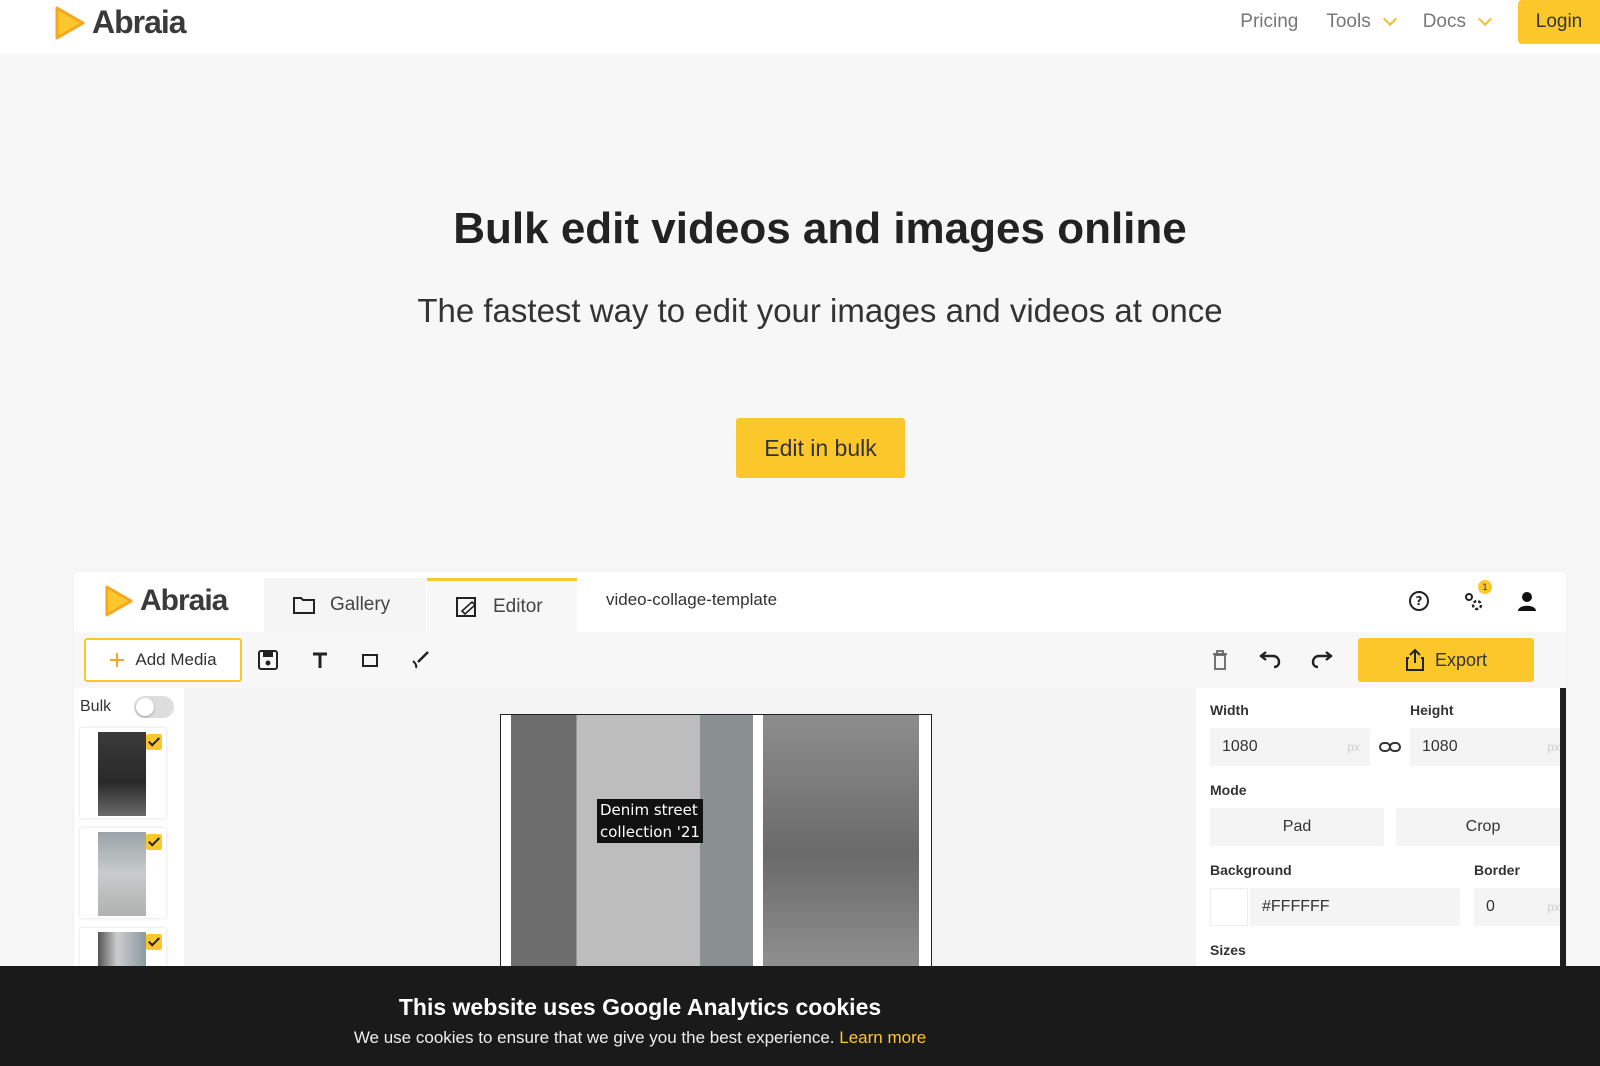 The image size is (1600, 1066). What do you see at coordinates (1322, 660) in the screenshot?
I see `redo-icon` at bounding box center [1322, 660].